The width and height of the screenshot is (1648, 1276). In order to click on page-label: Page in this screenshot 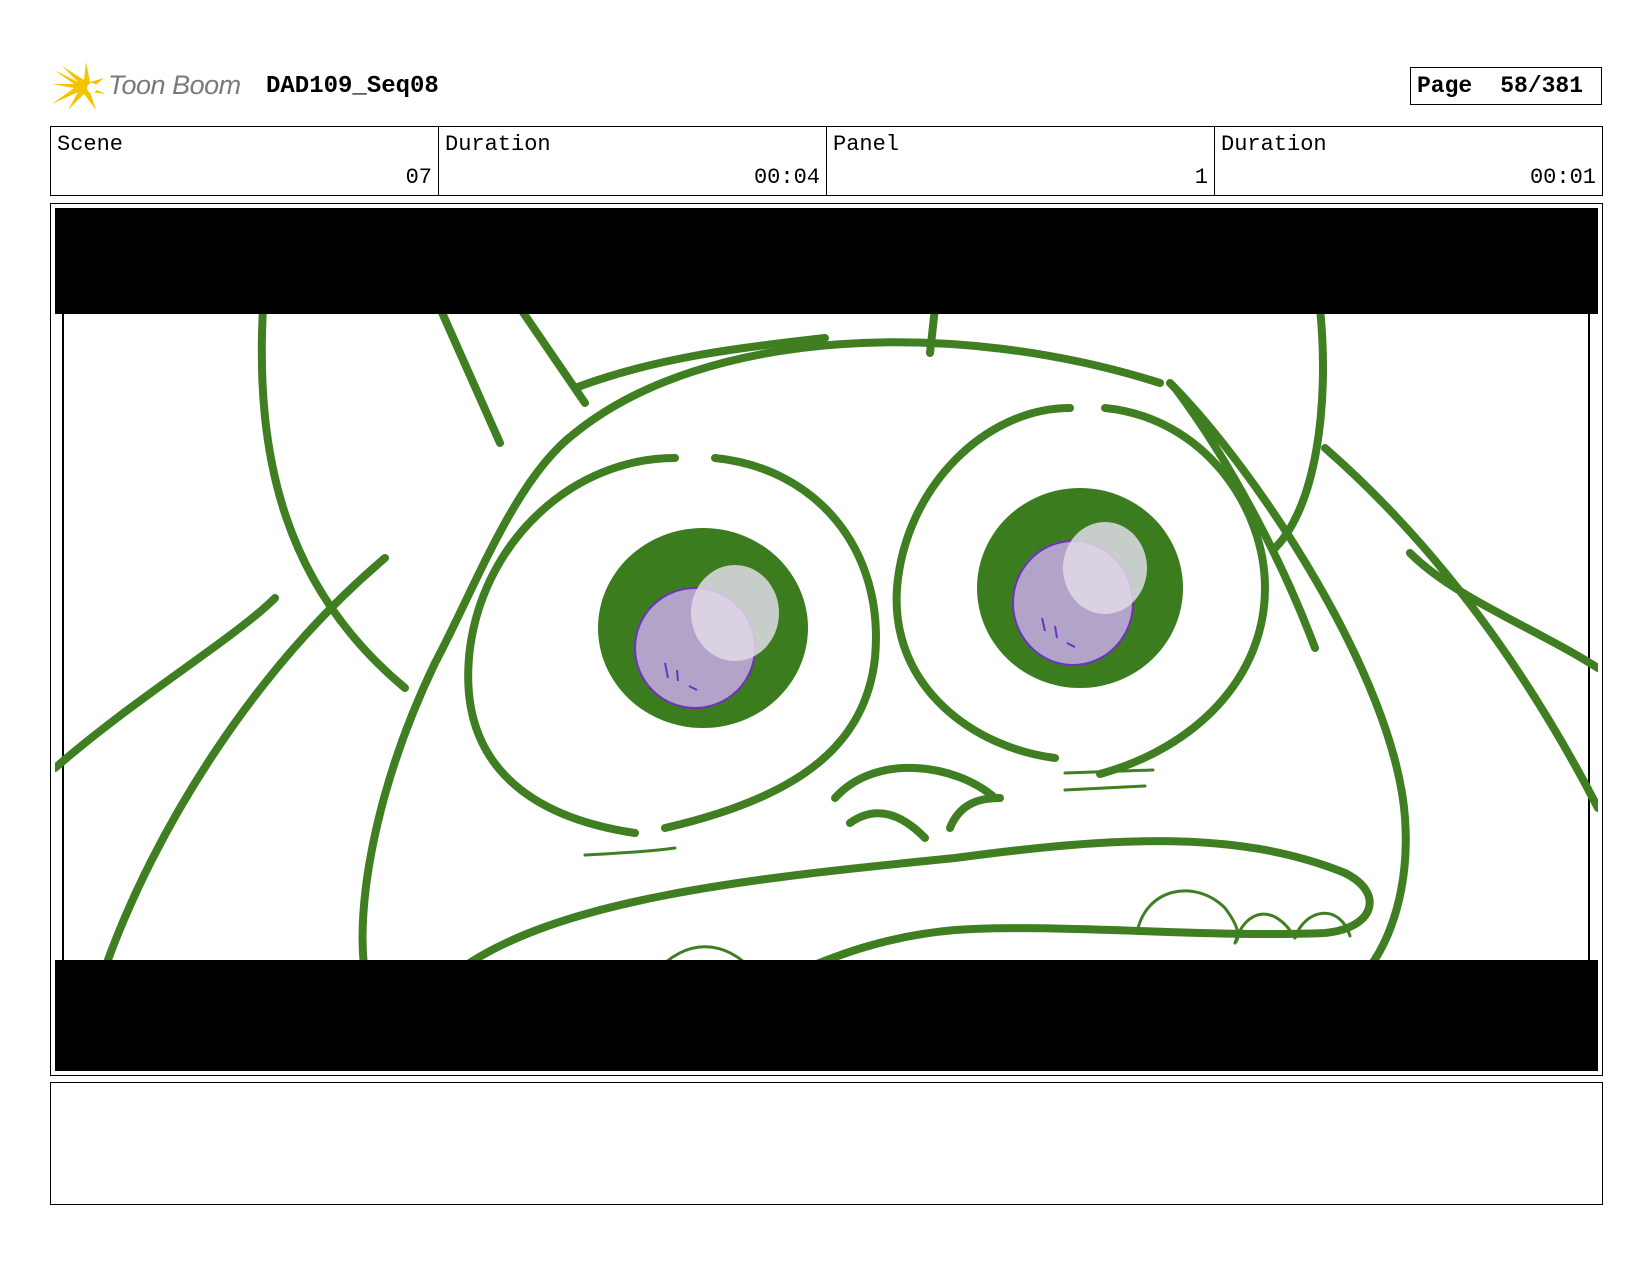, I will do `click(1445, 86)`.